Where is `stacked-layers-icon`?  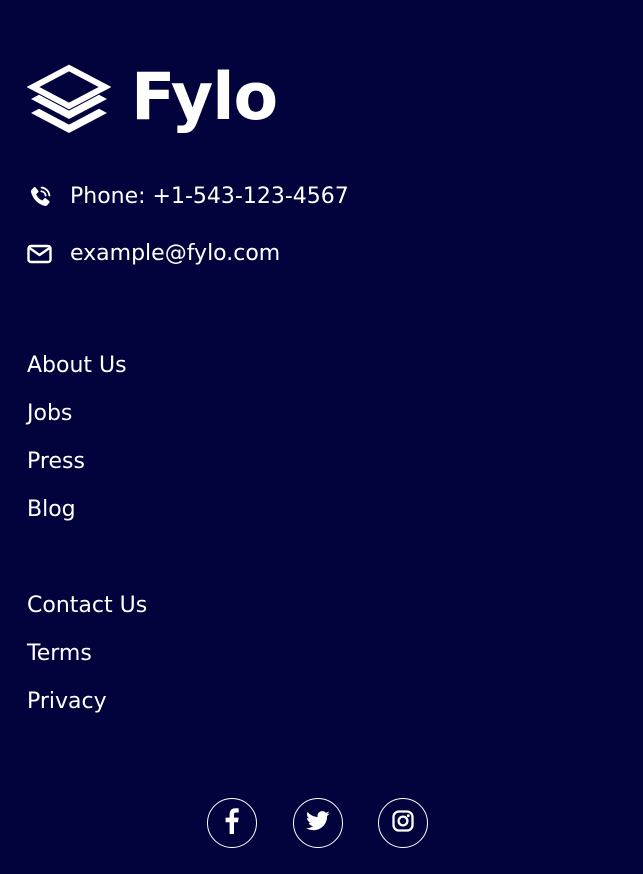
stacked-layers-icon is located at coordinates (69, 98).